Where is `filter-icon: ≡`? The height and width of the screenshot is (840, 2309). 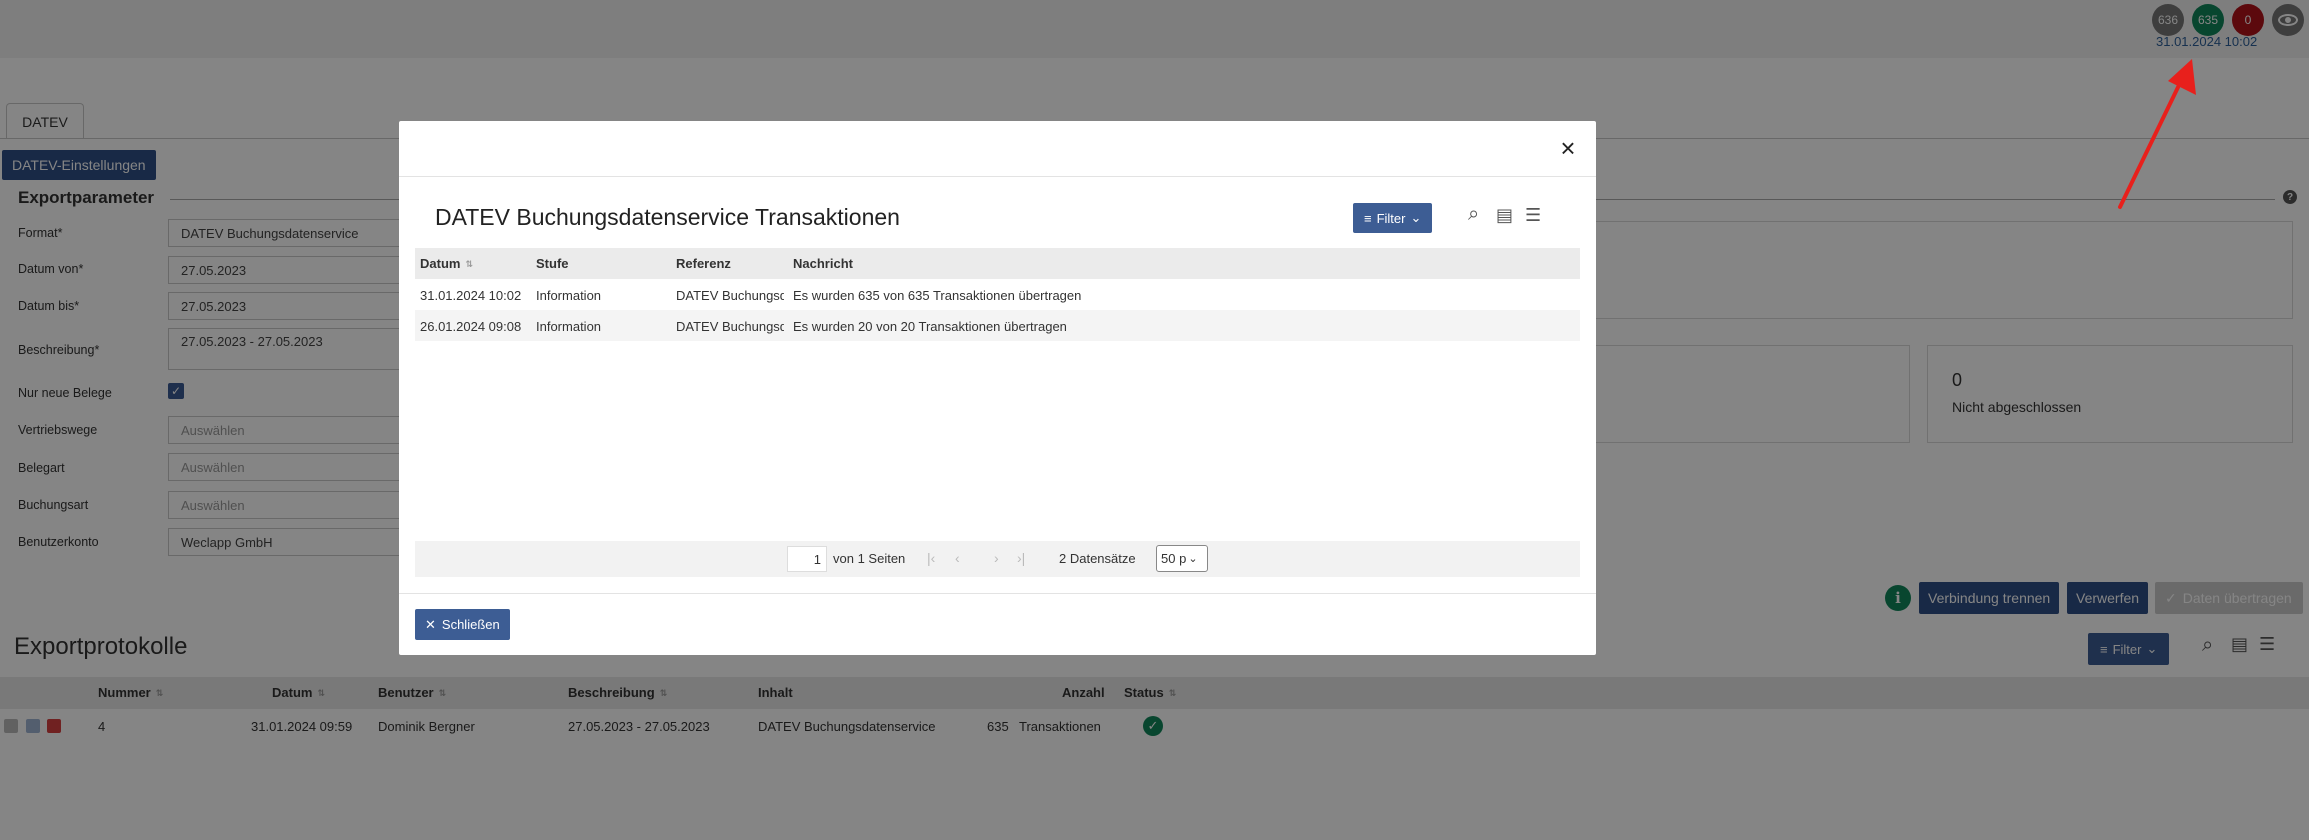 filter-icon: ≡ is located at coordinates (1368, 218).